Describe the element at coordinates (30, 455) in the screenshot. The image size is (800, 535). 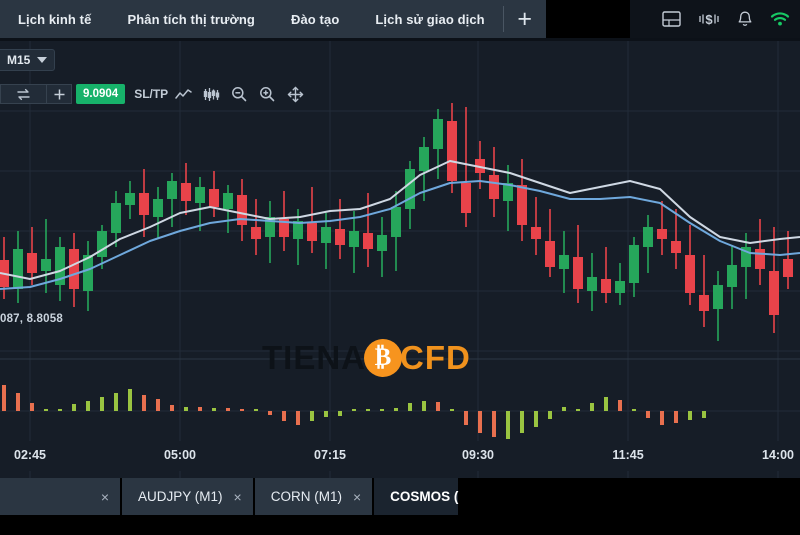
I see `time-axis-tick: 02:45` at that location.